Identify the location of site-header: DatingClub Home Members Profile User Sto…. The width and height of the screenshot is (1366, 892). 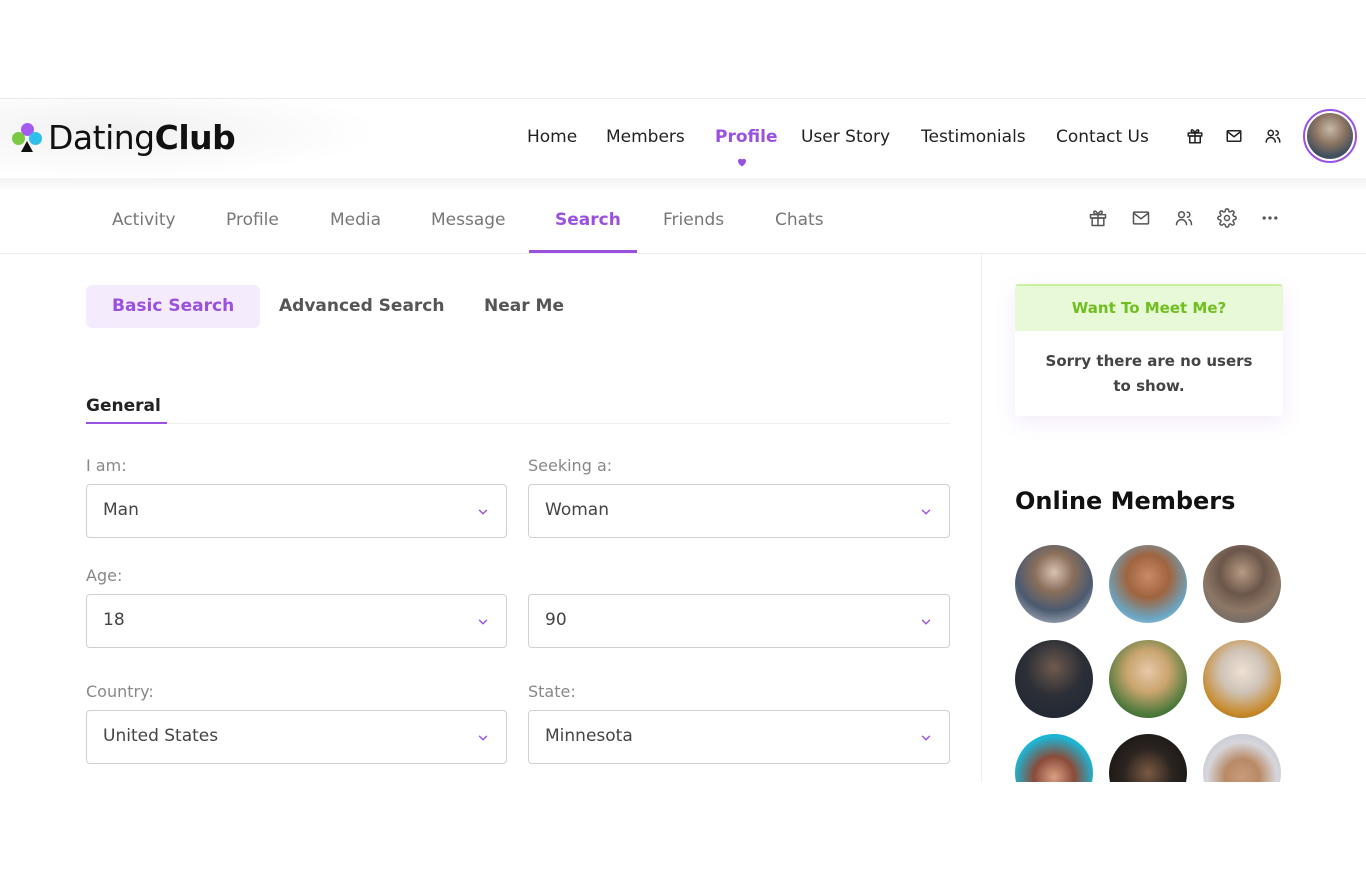
(683, 138).